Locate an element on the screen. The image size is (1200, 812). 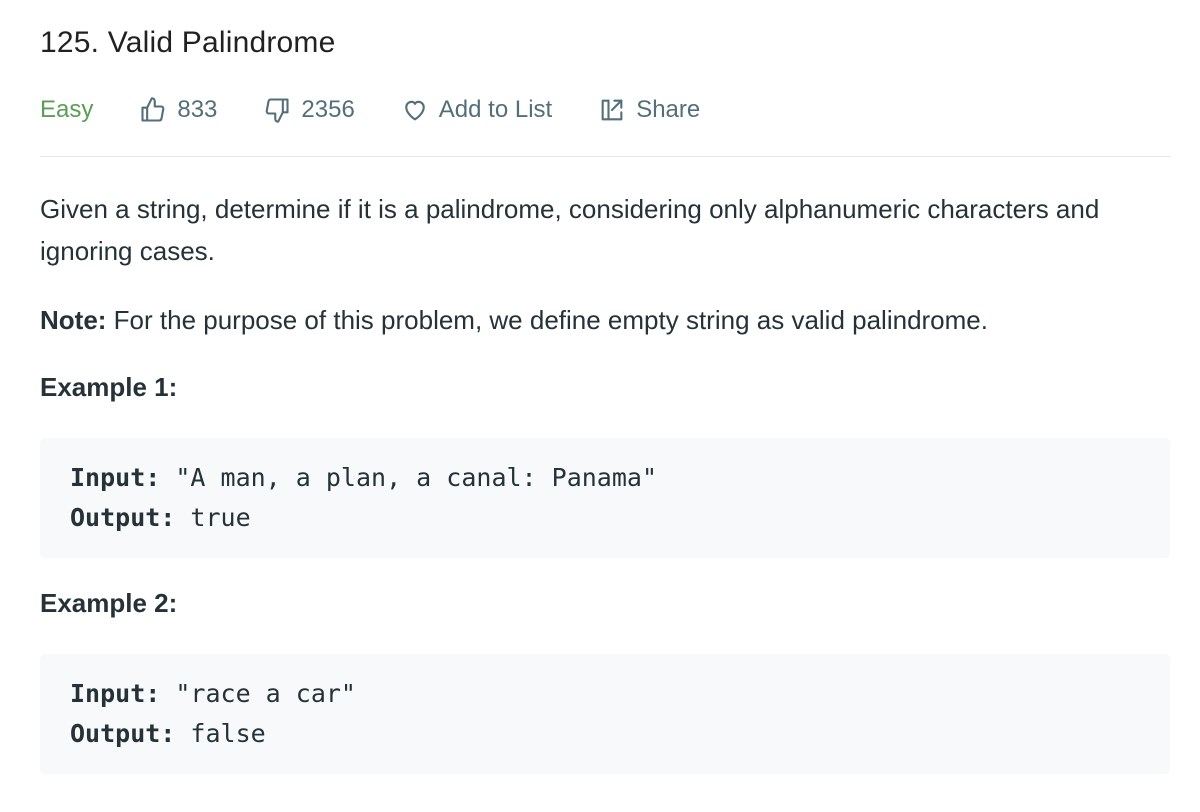
thumbs-down-icon is located at coordinates (277, 110).